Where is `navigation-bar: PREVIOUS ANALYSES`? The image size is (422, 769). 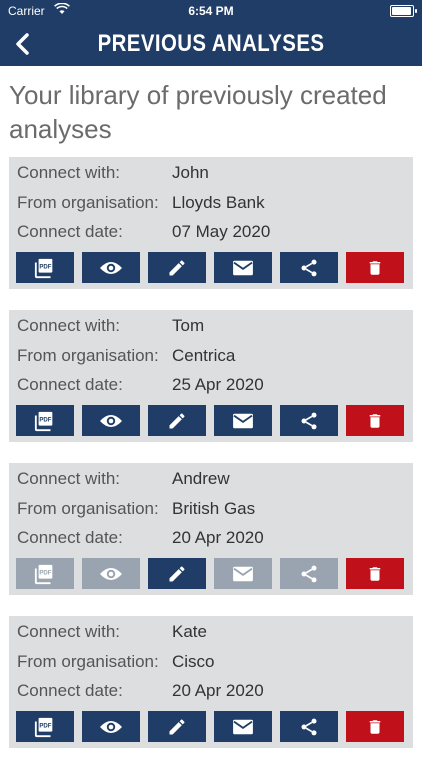
navigation-bar: PREVIOUS ANALYSES is located at coordinates (211, 44).